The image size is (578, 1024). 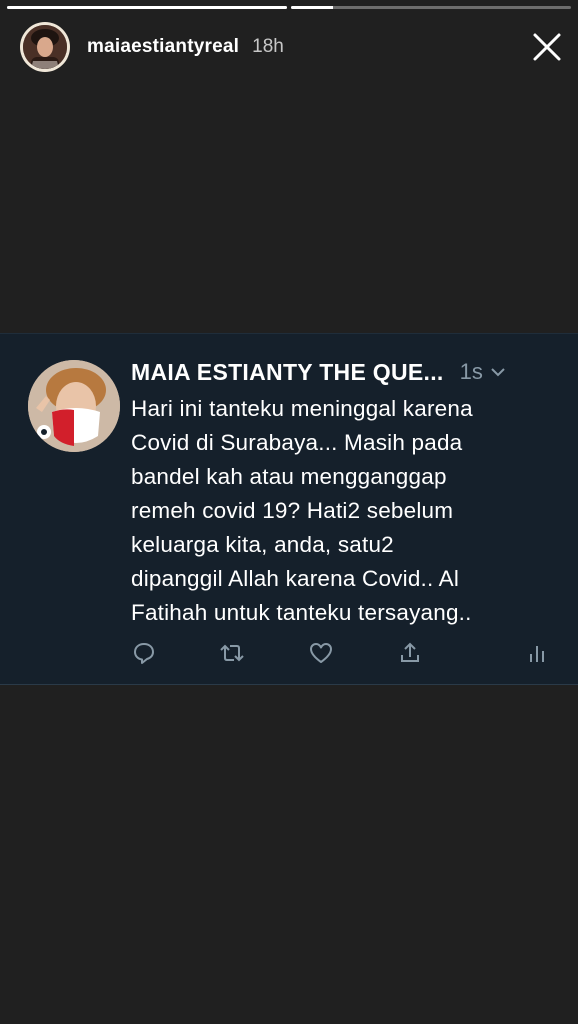 What do you see at coordinates (547, 47) in the screenshot?
I see `close-icon` at bounding box center [547, 47].